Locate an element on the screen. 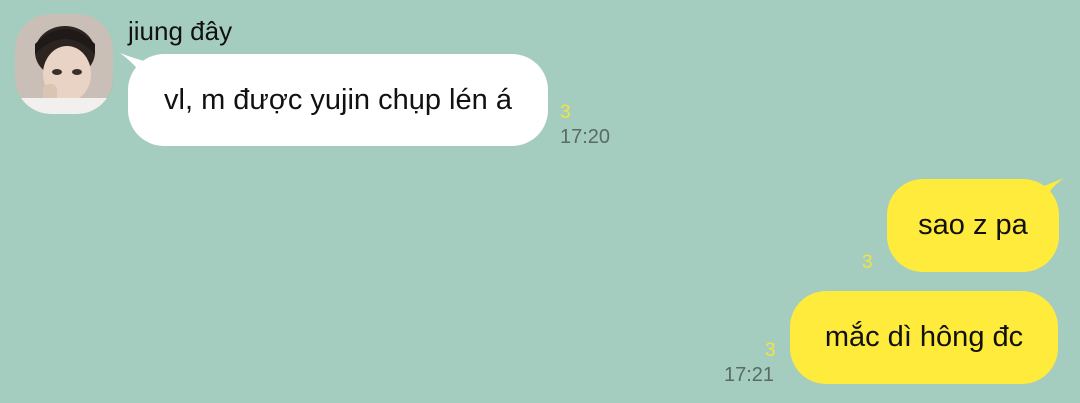 The height and width of the screenshot is (403, 1080). message-time: 17:20 is located at coordinates (585, 137).